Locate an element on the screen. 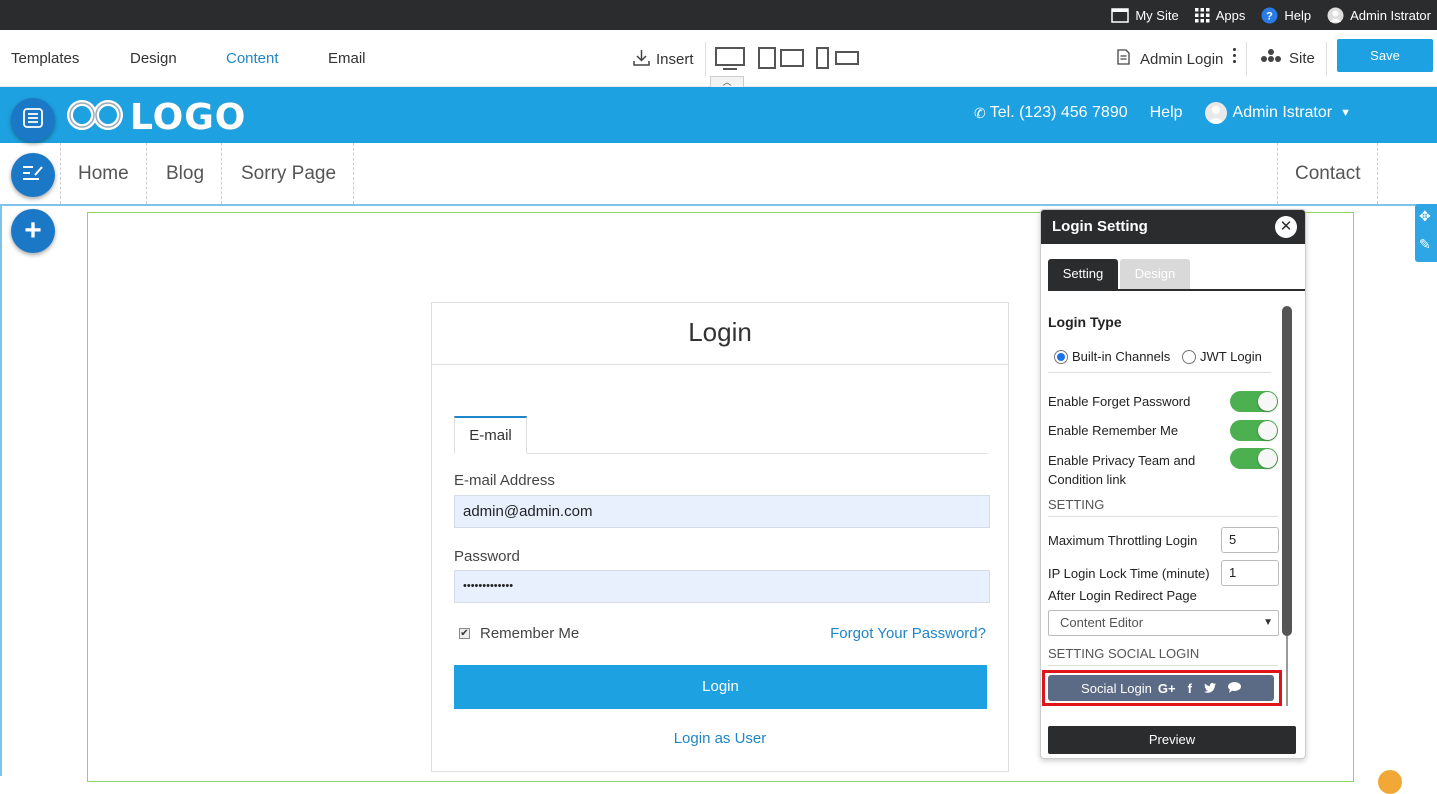 The width and height of the screenshot is (1437, 794). plus-icon: + is located at coordinates (33, 230).